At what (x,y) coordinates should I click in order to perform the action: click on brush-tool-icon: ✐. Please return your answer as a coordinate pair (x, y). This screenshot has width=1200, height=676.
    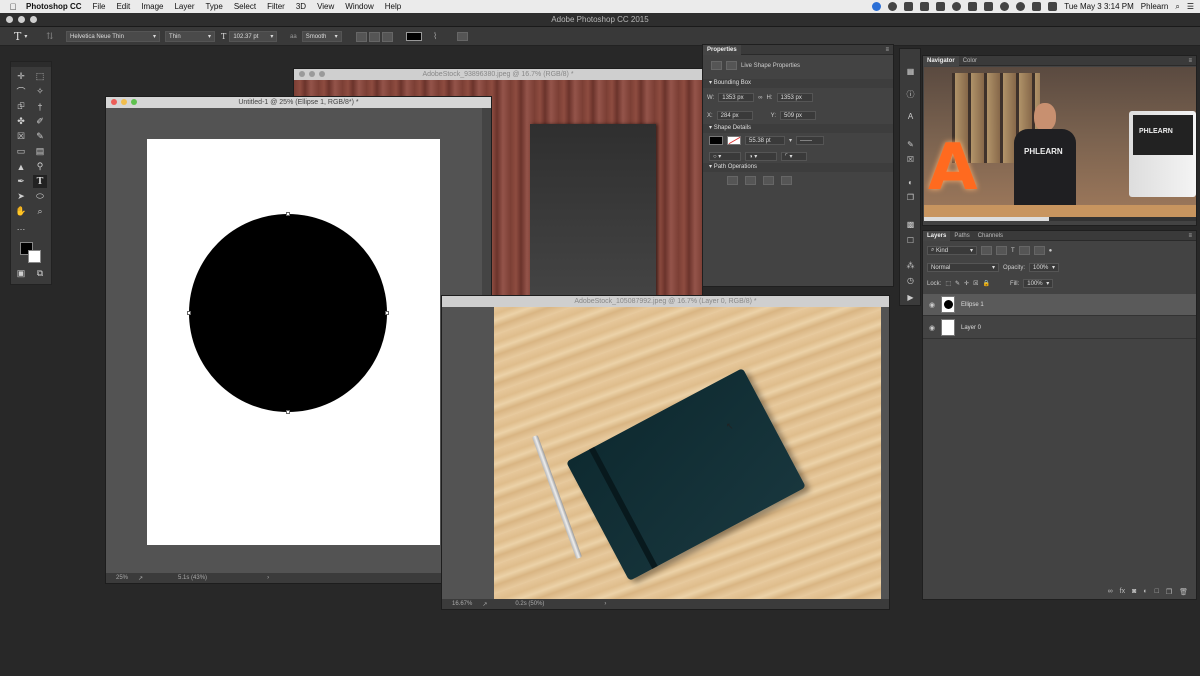
    Looking at the image, I should click on (40, 121).